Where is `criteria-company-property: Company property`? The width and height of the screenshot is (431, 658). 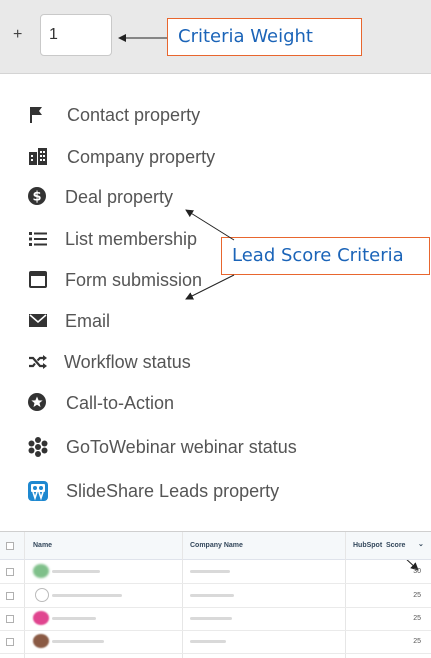 criteria-company-property: Company property is located at coordinates (215, 157).